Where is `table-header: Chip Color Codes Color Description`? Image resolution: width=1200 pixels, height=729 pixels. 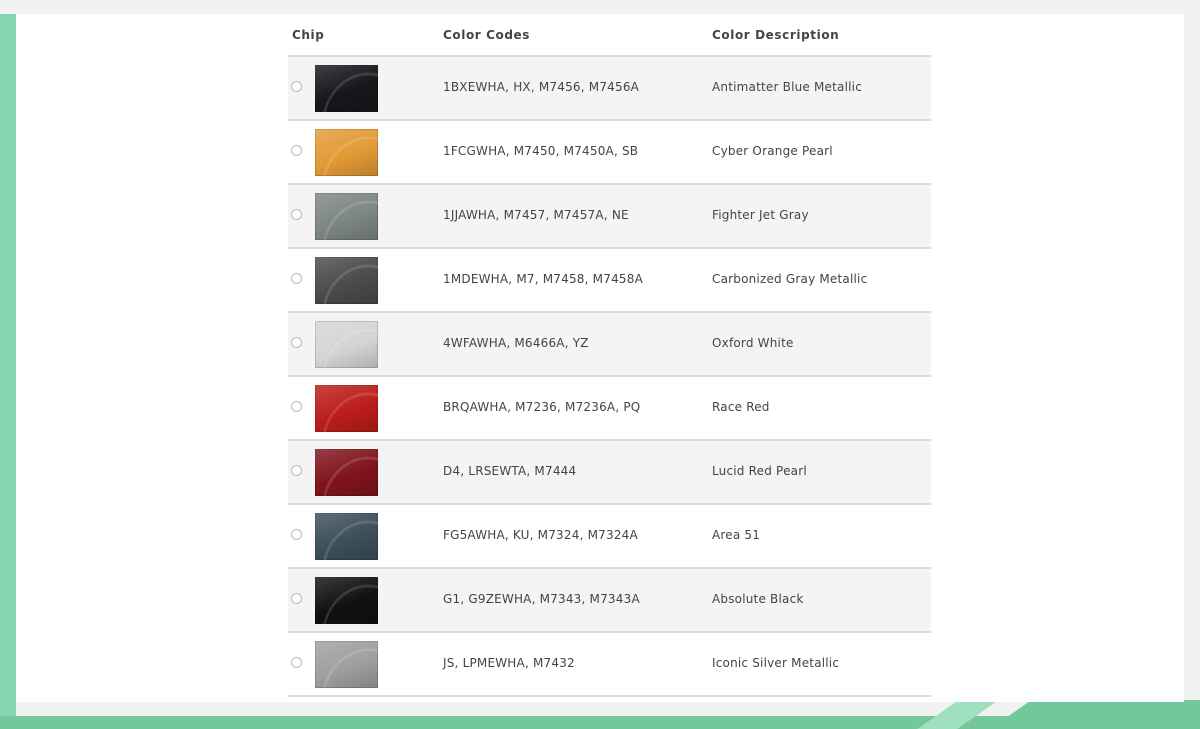 table-header: Chip Color Codes Color Description is located at coordinates (609, 35).